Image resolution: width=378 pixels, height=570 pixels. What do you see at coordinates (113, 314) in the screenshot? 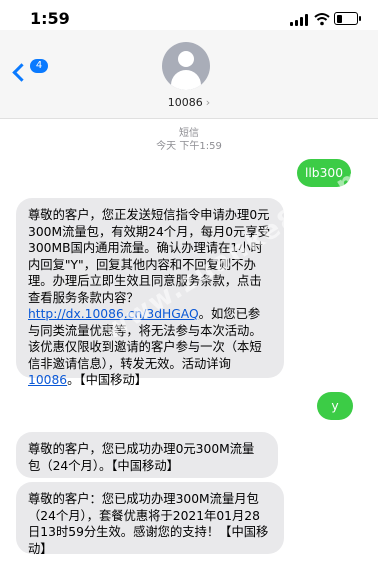
I see `terms-link: http://dx.10086.cn/3dHGAQ` at bounding box center [113, 314].